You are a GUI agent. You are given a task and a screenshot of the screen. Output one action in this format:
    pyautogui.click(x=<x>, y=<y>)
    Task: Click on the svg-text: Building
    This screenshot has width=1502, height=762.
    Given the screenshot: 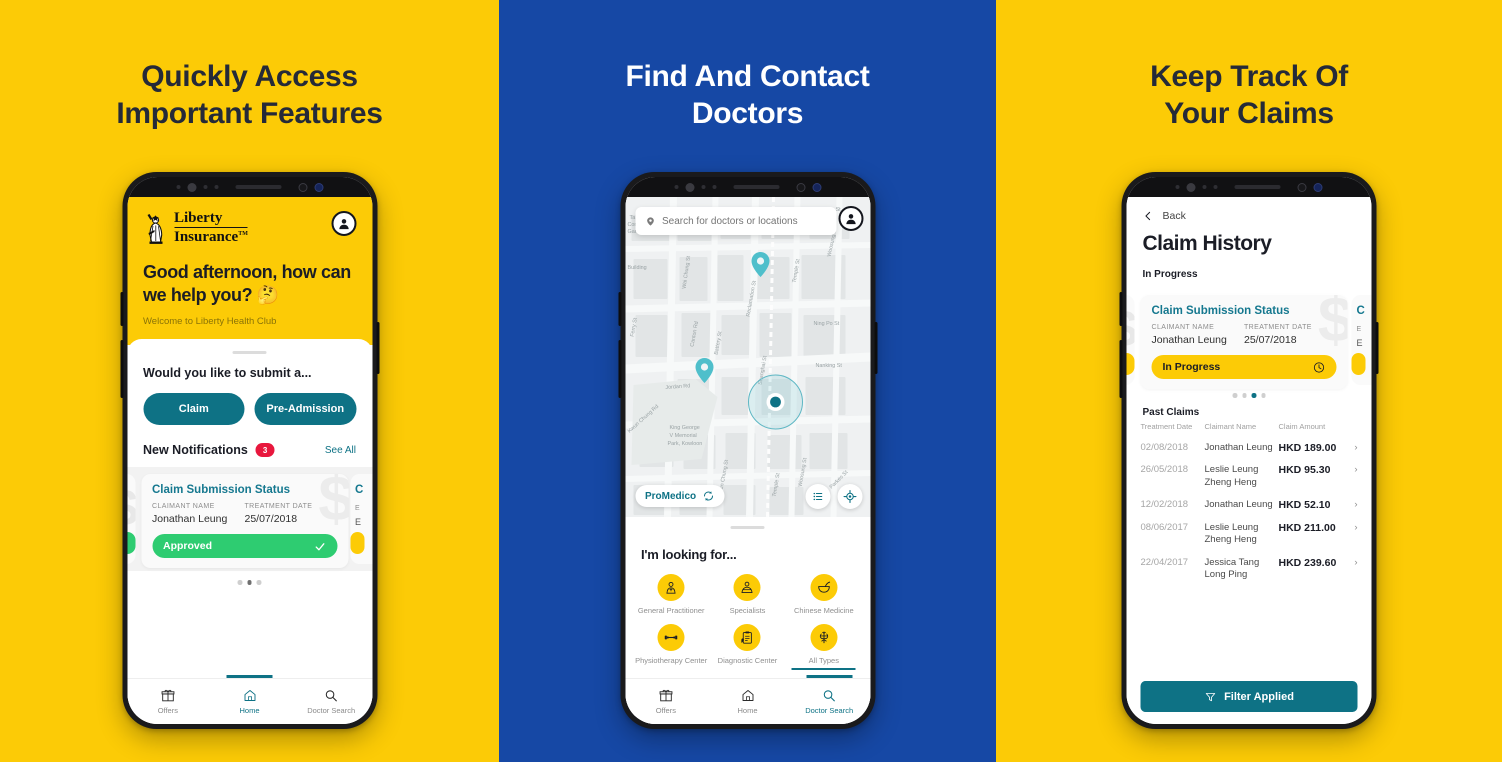 What is the action you would take?
    pyautogui.click(x=636, y=268)
    